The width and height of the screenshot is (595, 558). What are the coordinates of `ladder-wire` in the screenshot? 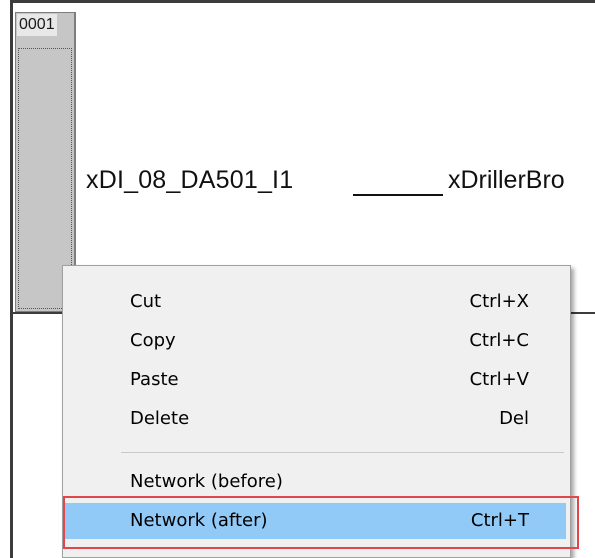 It's located at (398, 195).